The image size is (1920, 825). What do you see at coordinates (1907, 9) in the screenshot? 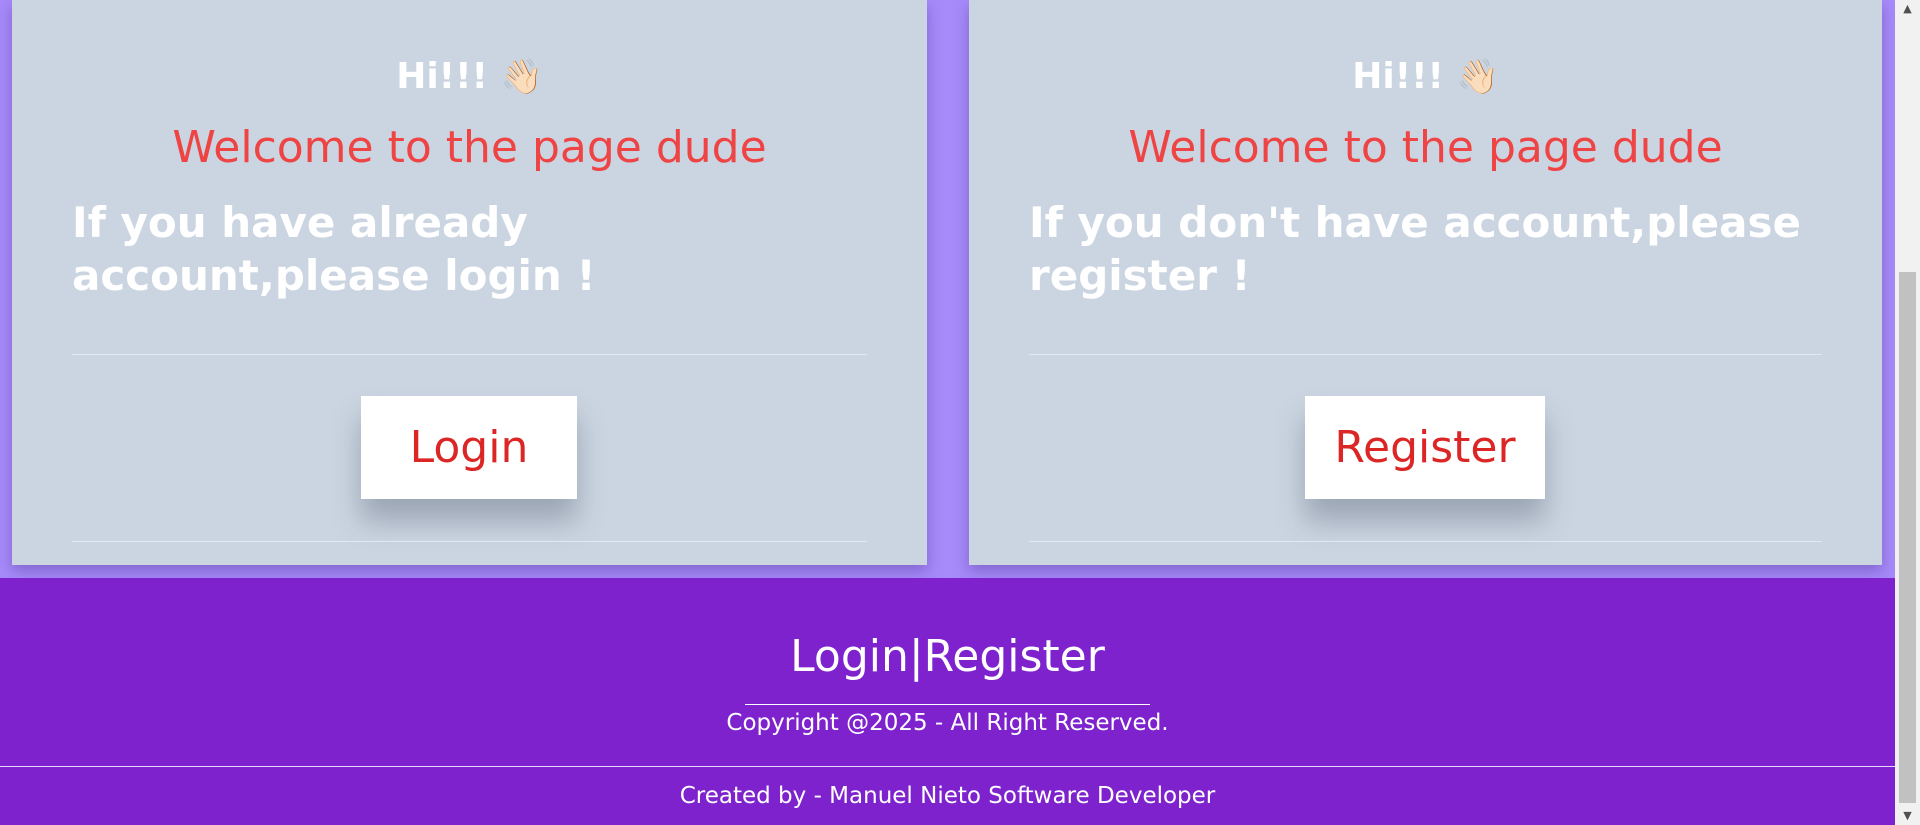
I see `scroll-up-arrow-icon: ▲` at bounding box center [1907, 9].